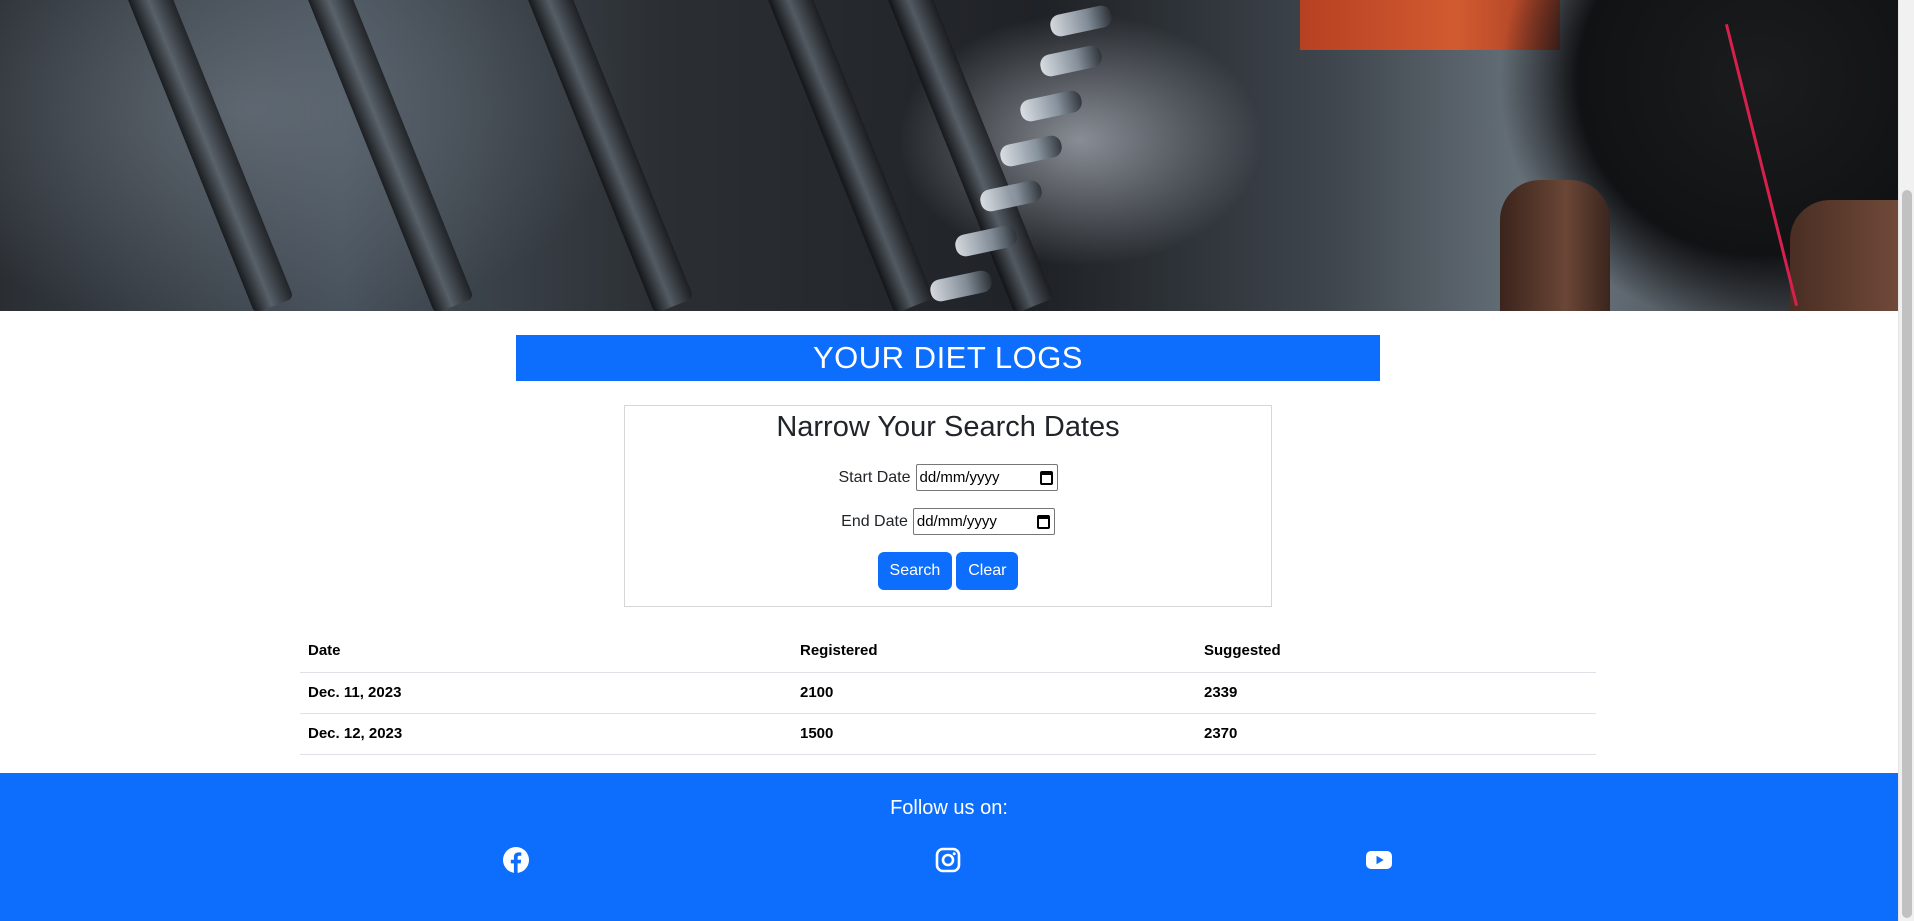 This screenshot has width=1914, height=921. I want to click on column-header-date: Date, so click(546, 651).